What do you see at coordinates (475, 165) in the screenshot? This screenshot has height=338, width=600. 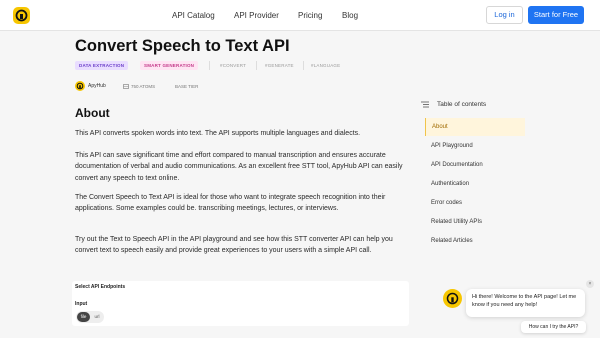 I see `toc-item-api-documentation: API Documentation` at bounding box center [475, 165].